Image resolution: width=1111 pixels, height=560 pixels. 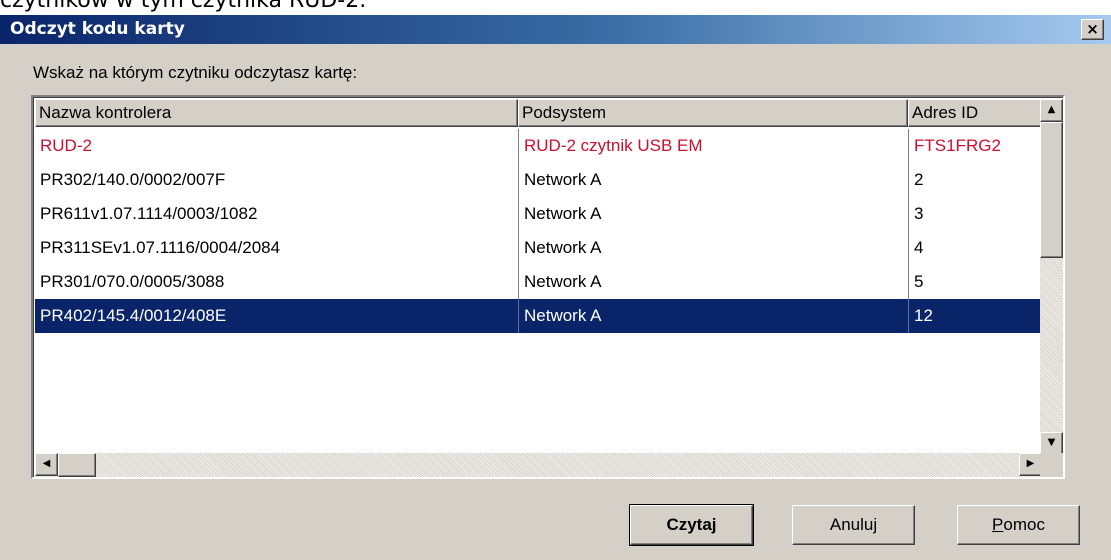 What do you see at coordinates (133, 315) in the screenshot?
I see `cell-controller-name: PR402/145.4/0012/408E` at bounding box center [133, 315].